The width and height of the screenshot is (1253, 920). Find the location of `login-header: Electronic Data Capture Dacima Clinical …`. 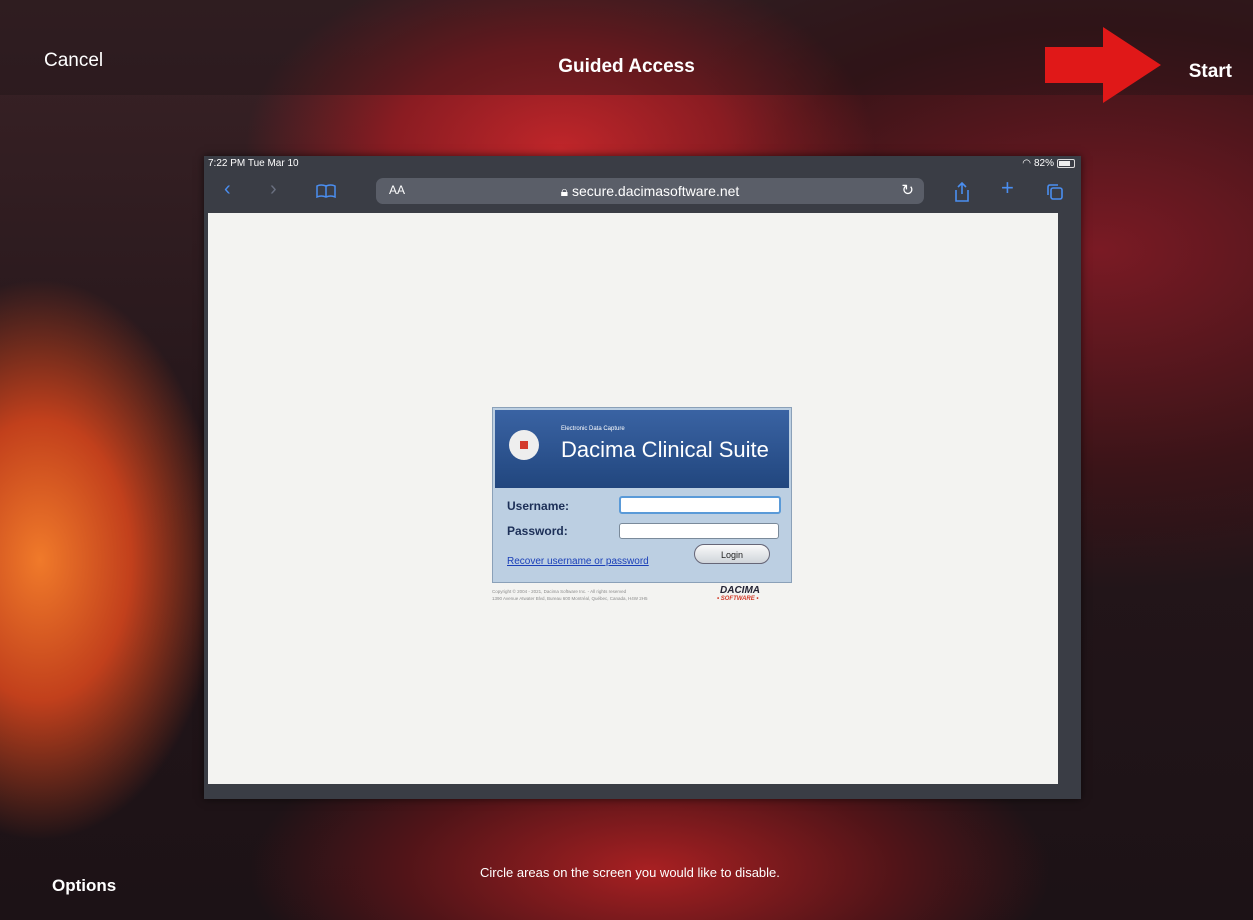

login-header: Electronic Data Capture Dacima Clinical … is located at coordinates (642, 449).